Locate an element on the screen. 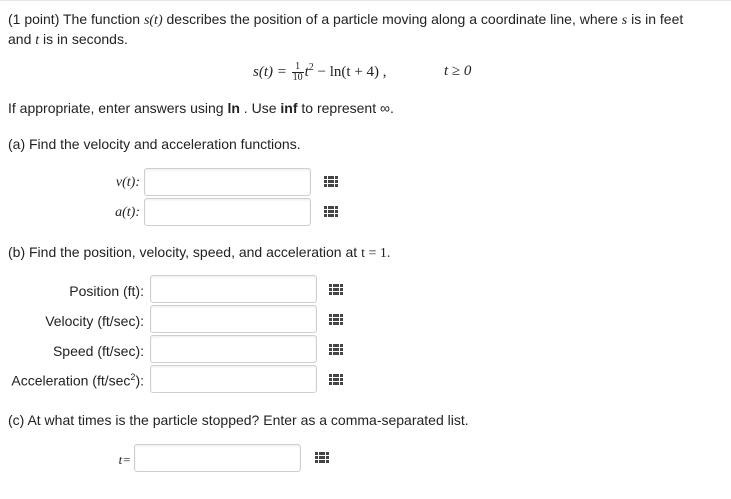  problem-statement-line2: and t is in seconds. is located at coordinates (68, 39).